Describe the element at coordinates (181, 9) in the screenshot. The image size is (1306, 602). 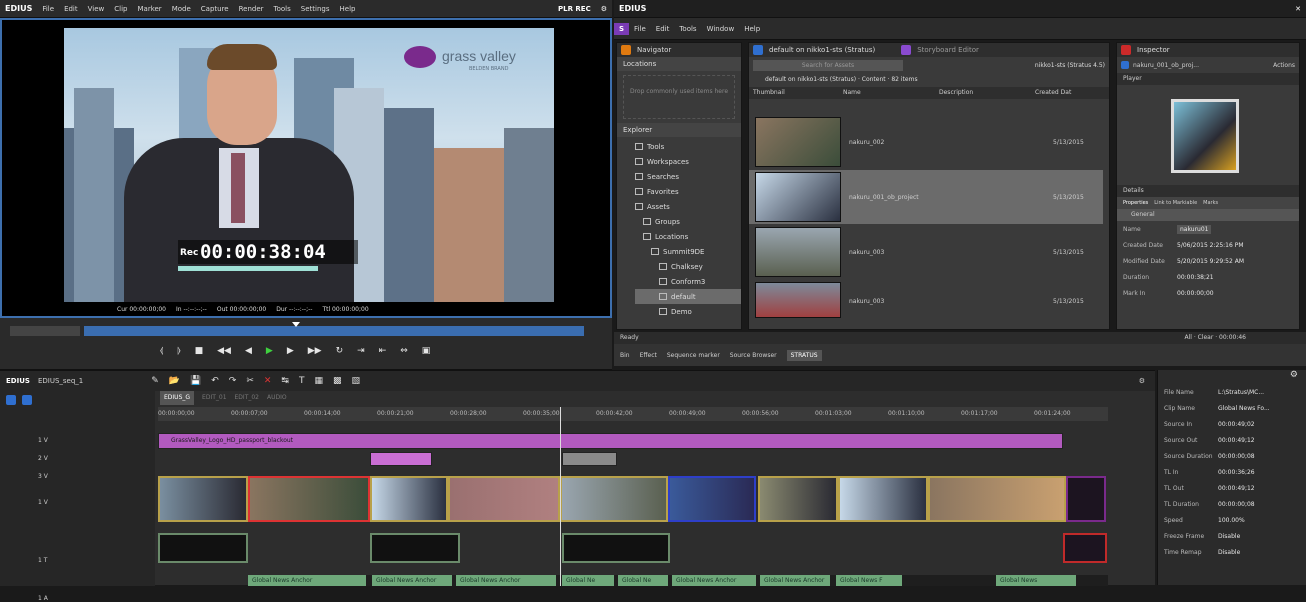
I see `menu-mode: Mode` at that location.